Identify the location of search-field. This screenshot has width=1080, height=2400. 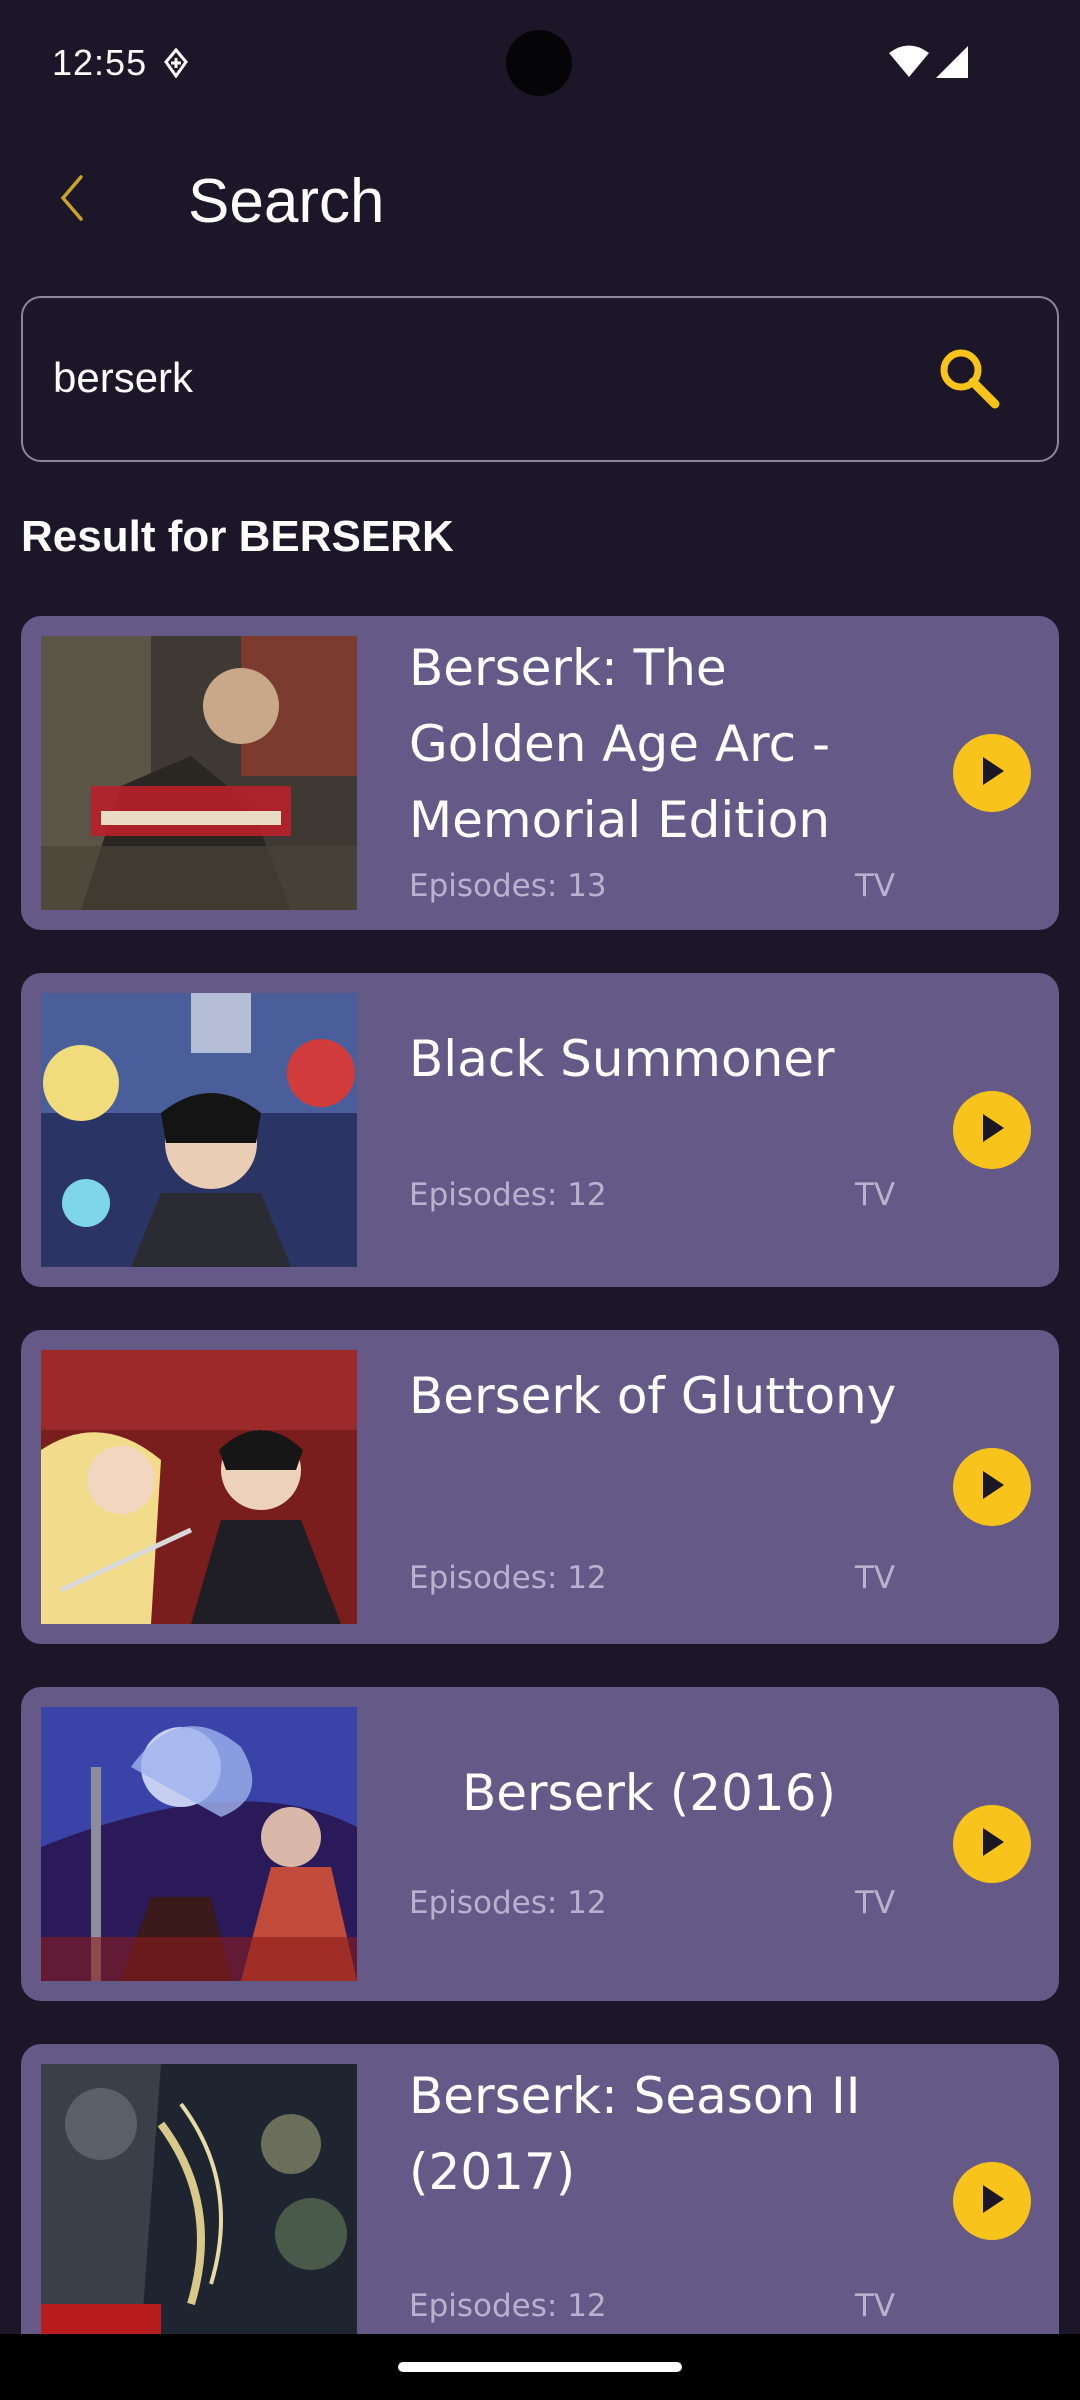
(540, 379).